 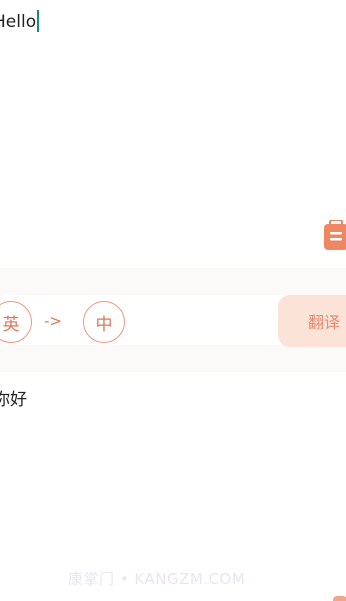 I want to click on clipboard-icon-graphic, so click(x=335, y=234).